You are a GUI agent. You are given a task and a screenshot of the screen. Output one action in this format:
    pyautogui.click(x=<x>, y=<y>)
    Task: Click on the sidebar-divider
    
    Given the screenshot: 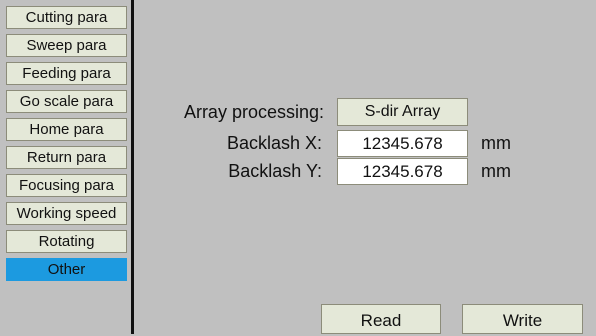 What is the action you would take?
    pyautogui.click(x=132, y=167)
    